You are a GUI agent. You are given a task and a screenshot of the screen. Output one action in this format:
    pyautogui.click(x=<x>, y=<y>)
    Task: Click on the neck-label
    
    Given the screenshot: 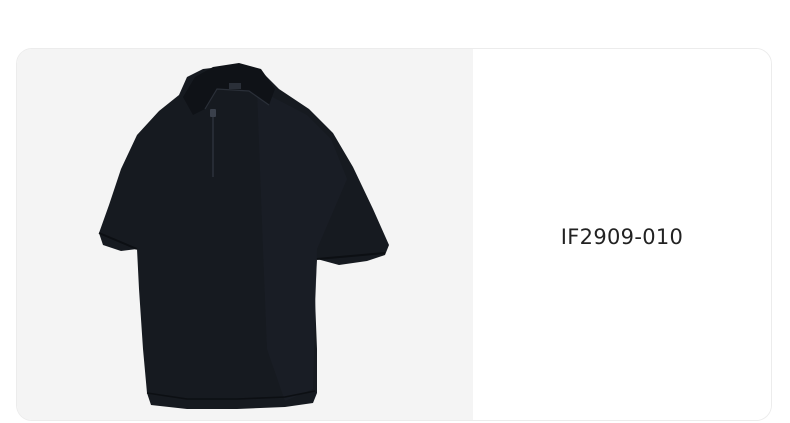 What is the action you would take?
    pyautogui.click(x=235, y=86)
    